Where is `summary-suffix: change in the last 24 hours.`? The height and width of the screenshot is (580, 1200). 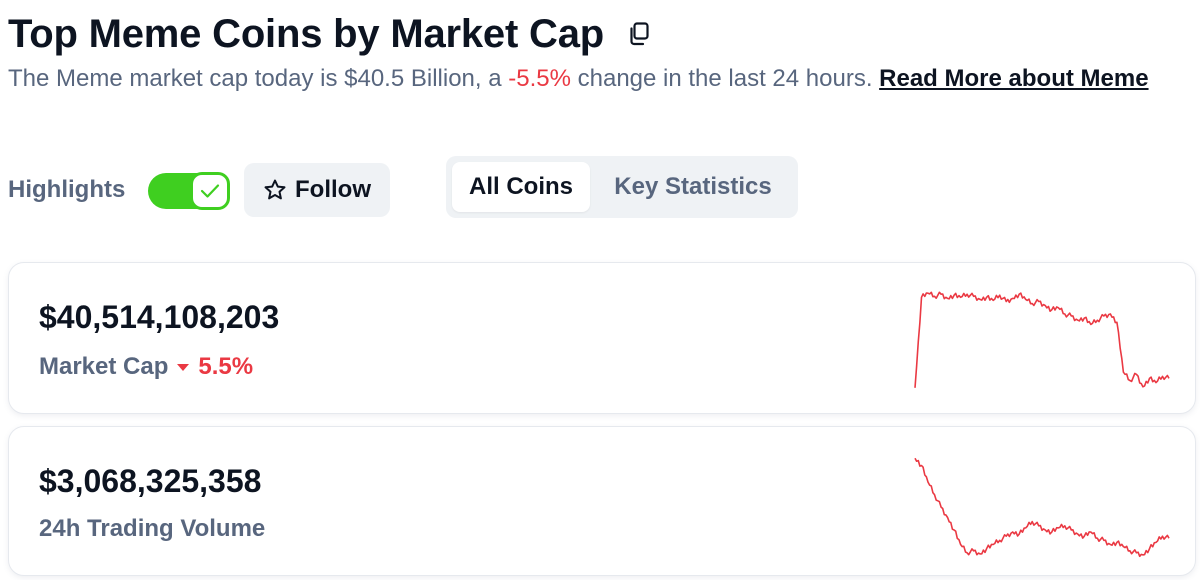 summary-suffix: change in the last 24 hours. is located at coordinates (725, 78).